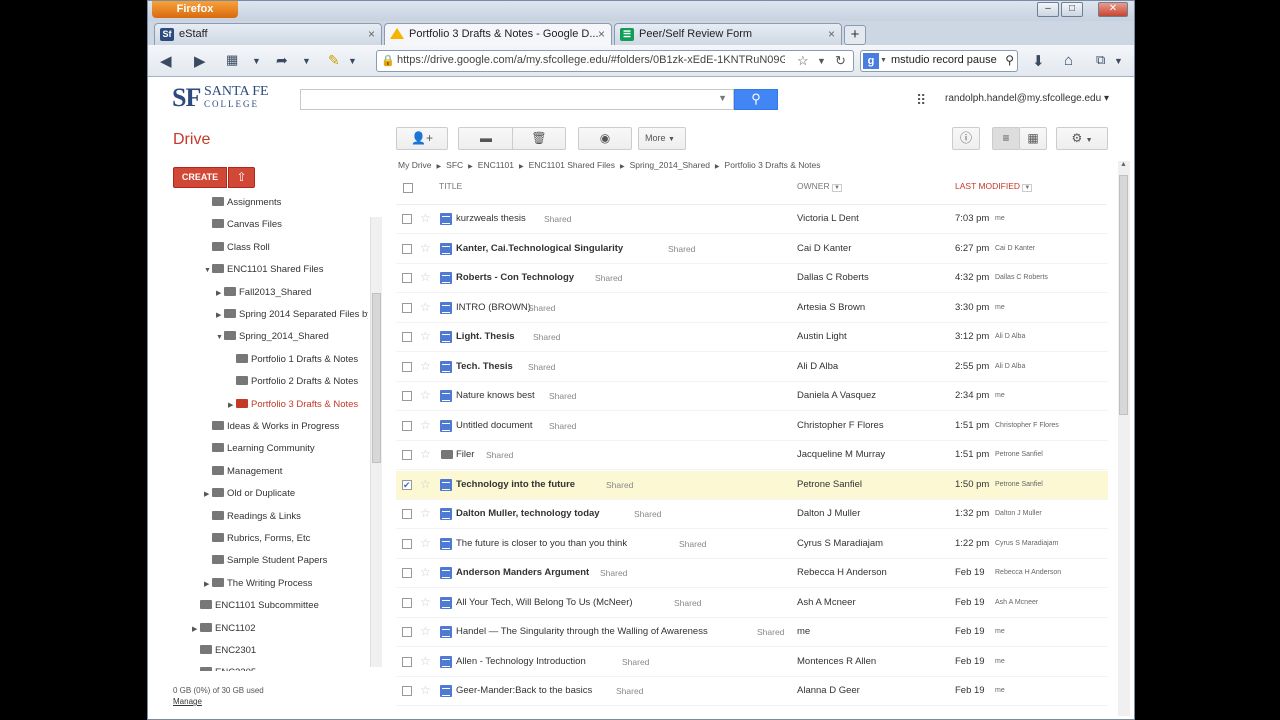 This screenshot has height=720, width=1280. What do you see at coordinates (515, 484) in the screenshot?
I see `file-title: Technology into the future` at bounding box center [515, 484].